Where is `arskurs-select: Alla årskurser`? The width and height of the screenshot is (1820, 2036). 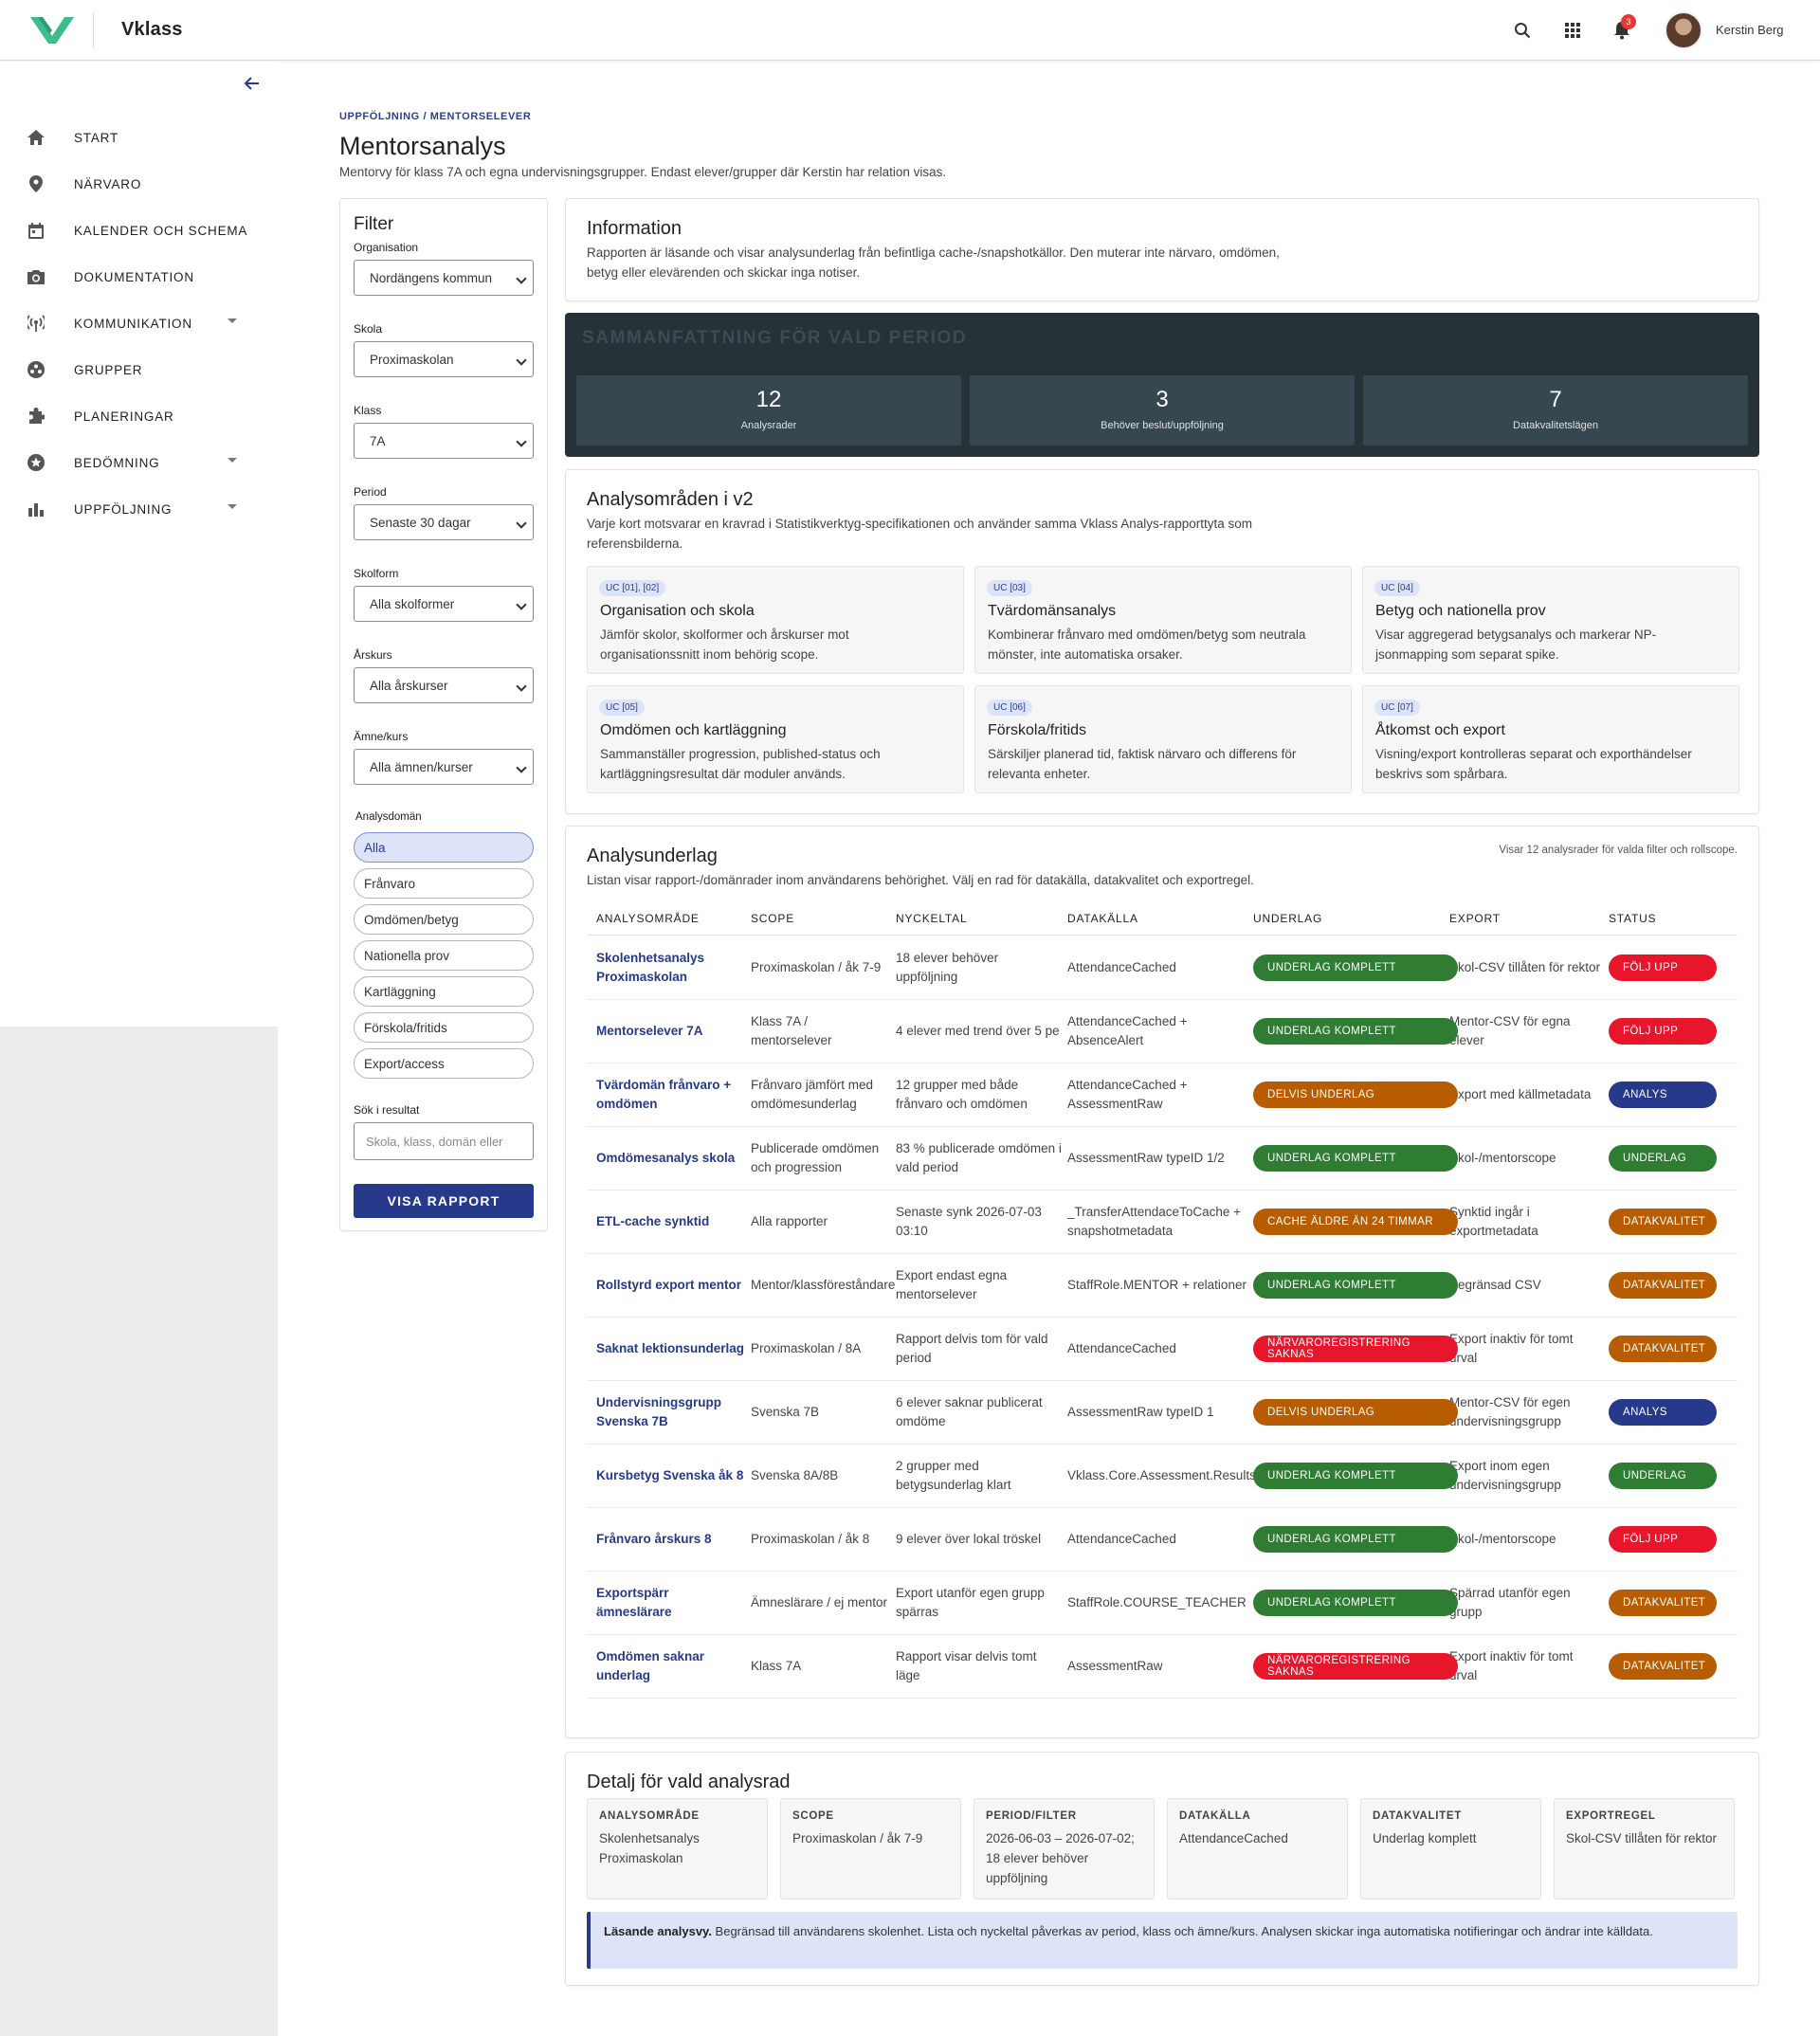
arskurs-select: Alla årskurser is located at coordinates (444, 685).